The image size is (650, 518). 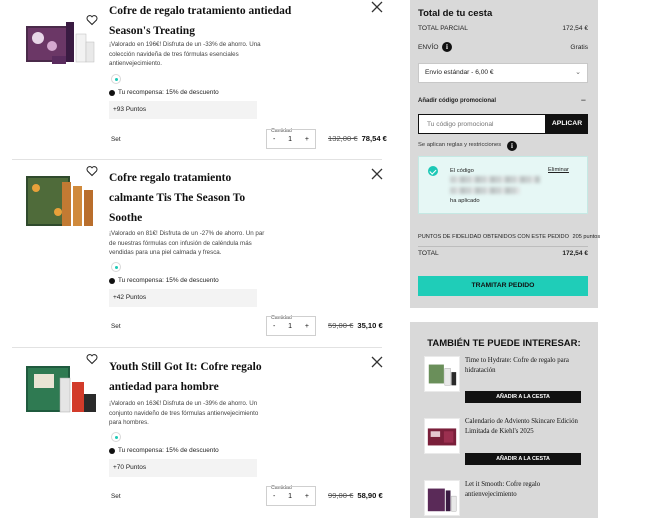 I want to click on shipping-label: ENVÍO, so click(x=428, y=47).